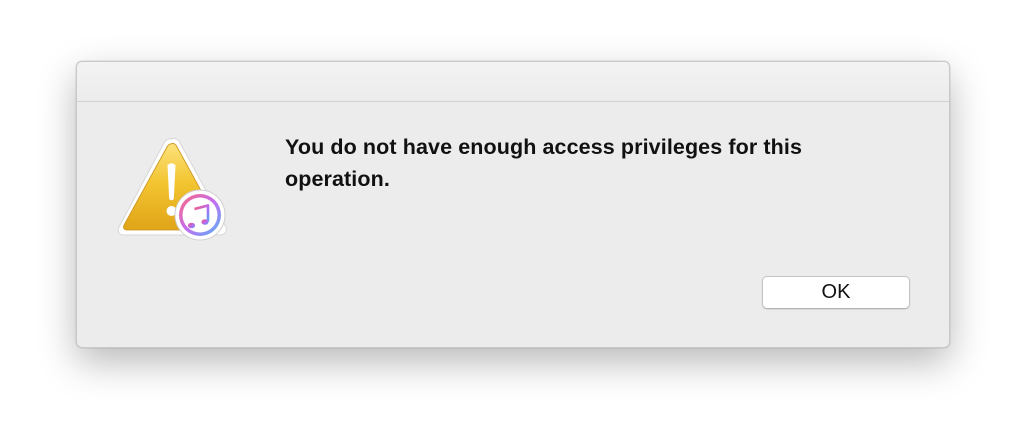 The image size is (1024, 437). Describe the element at coordinates (200, 215) in the screenshot. I see `itunes-music-note-icon` at that location.